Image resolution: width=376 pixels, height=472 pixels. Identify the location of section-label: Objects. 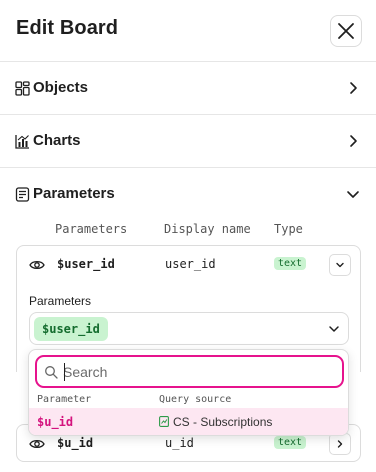
(61, 87).